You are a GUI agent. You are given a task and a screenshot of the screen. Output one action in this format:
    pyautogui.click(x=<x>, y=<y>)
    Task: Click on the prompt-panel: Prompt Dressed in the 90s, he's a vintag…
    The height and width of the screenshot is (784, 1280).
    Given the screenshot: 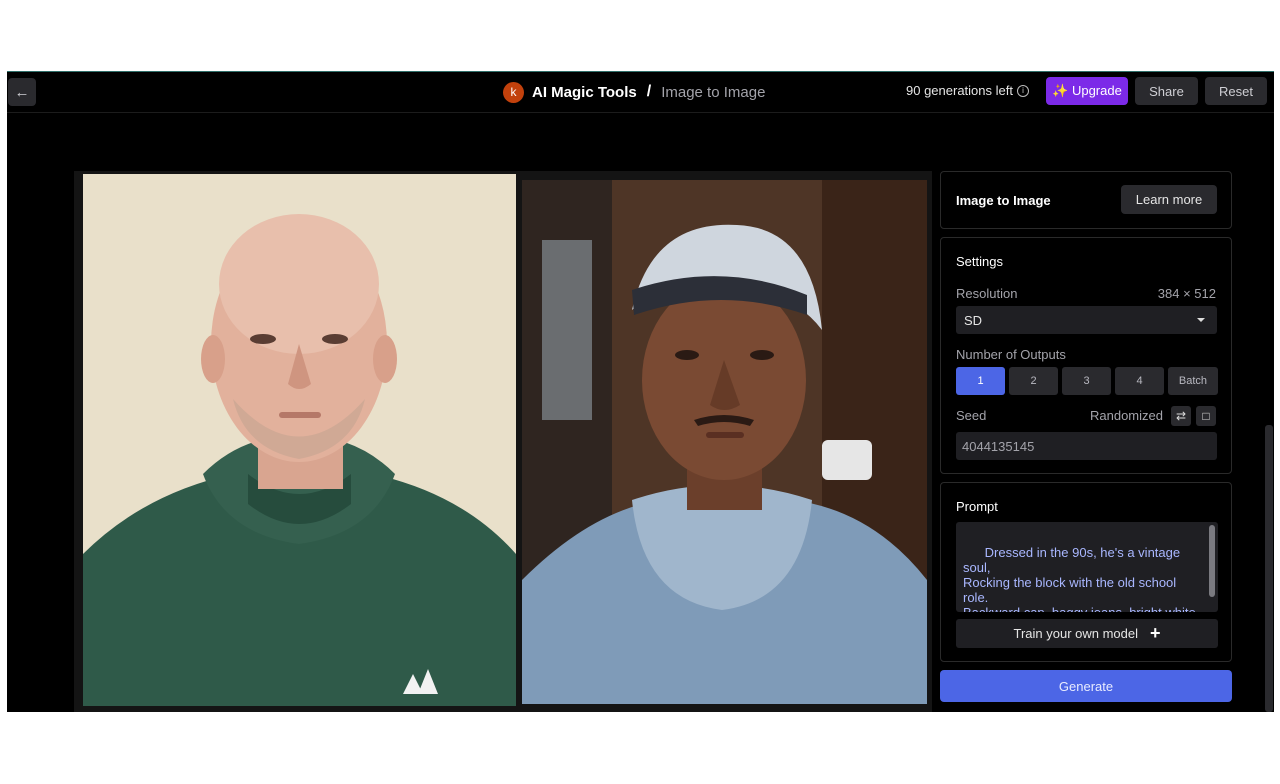 What is the action you would take?
    pyautogui.click(x=1086, y=572)
    